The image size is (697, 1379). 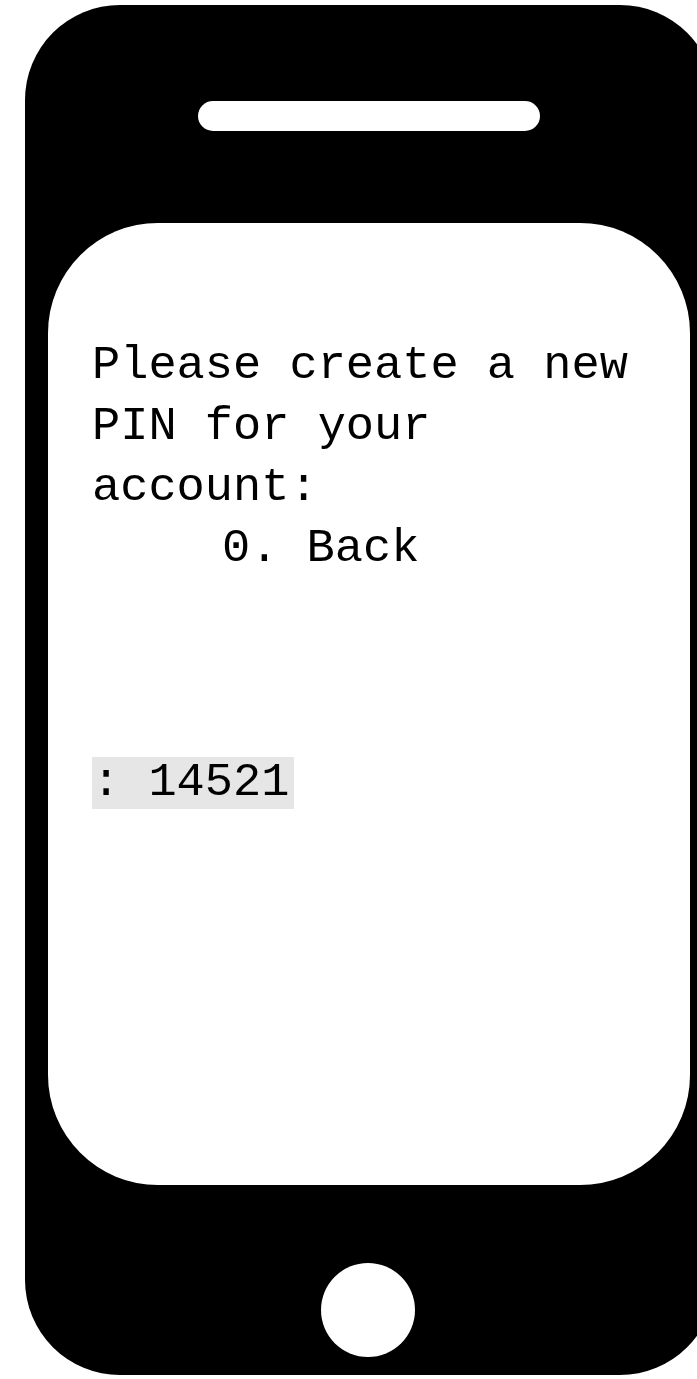 What do you see at coordinates (360, 427) in the screenshot?
I see `prompt-text: Please create a new PIN for your account:` at bounding box center [360, 427].